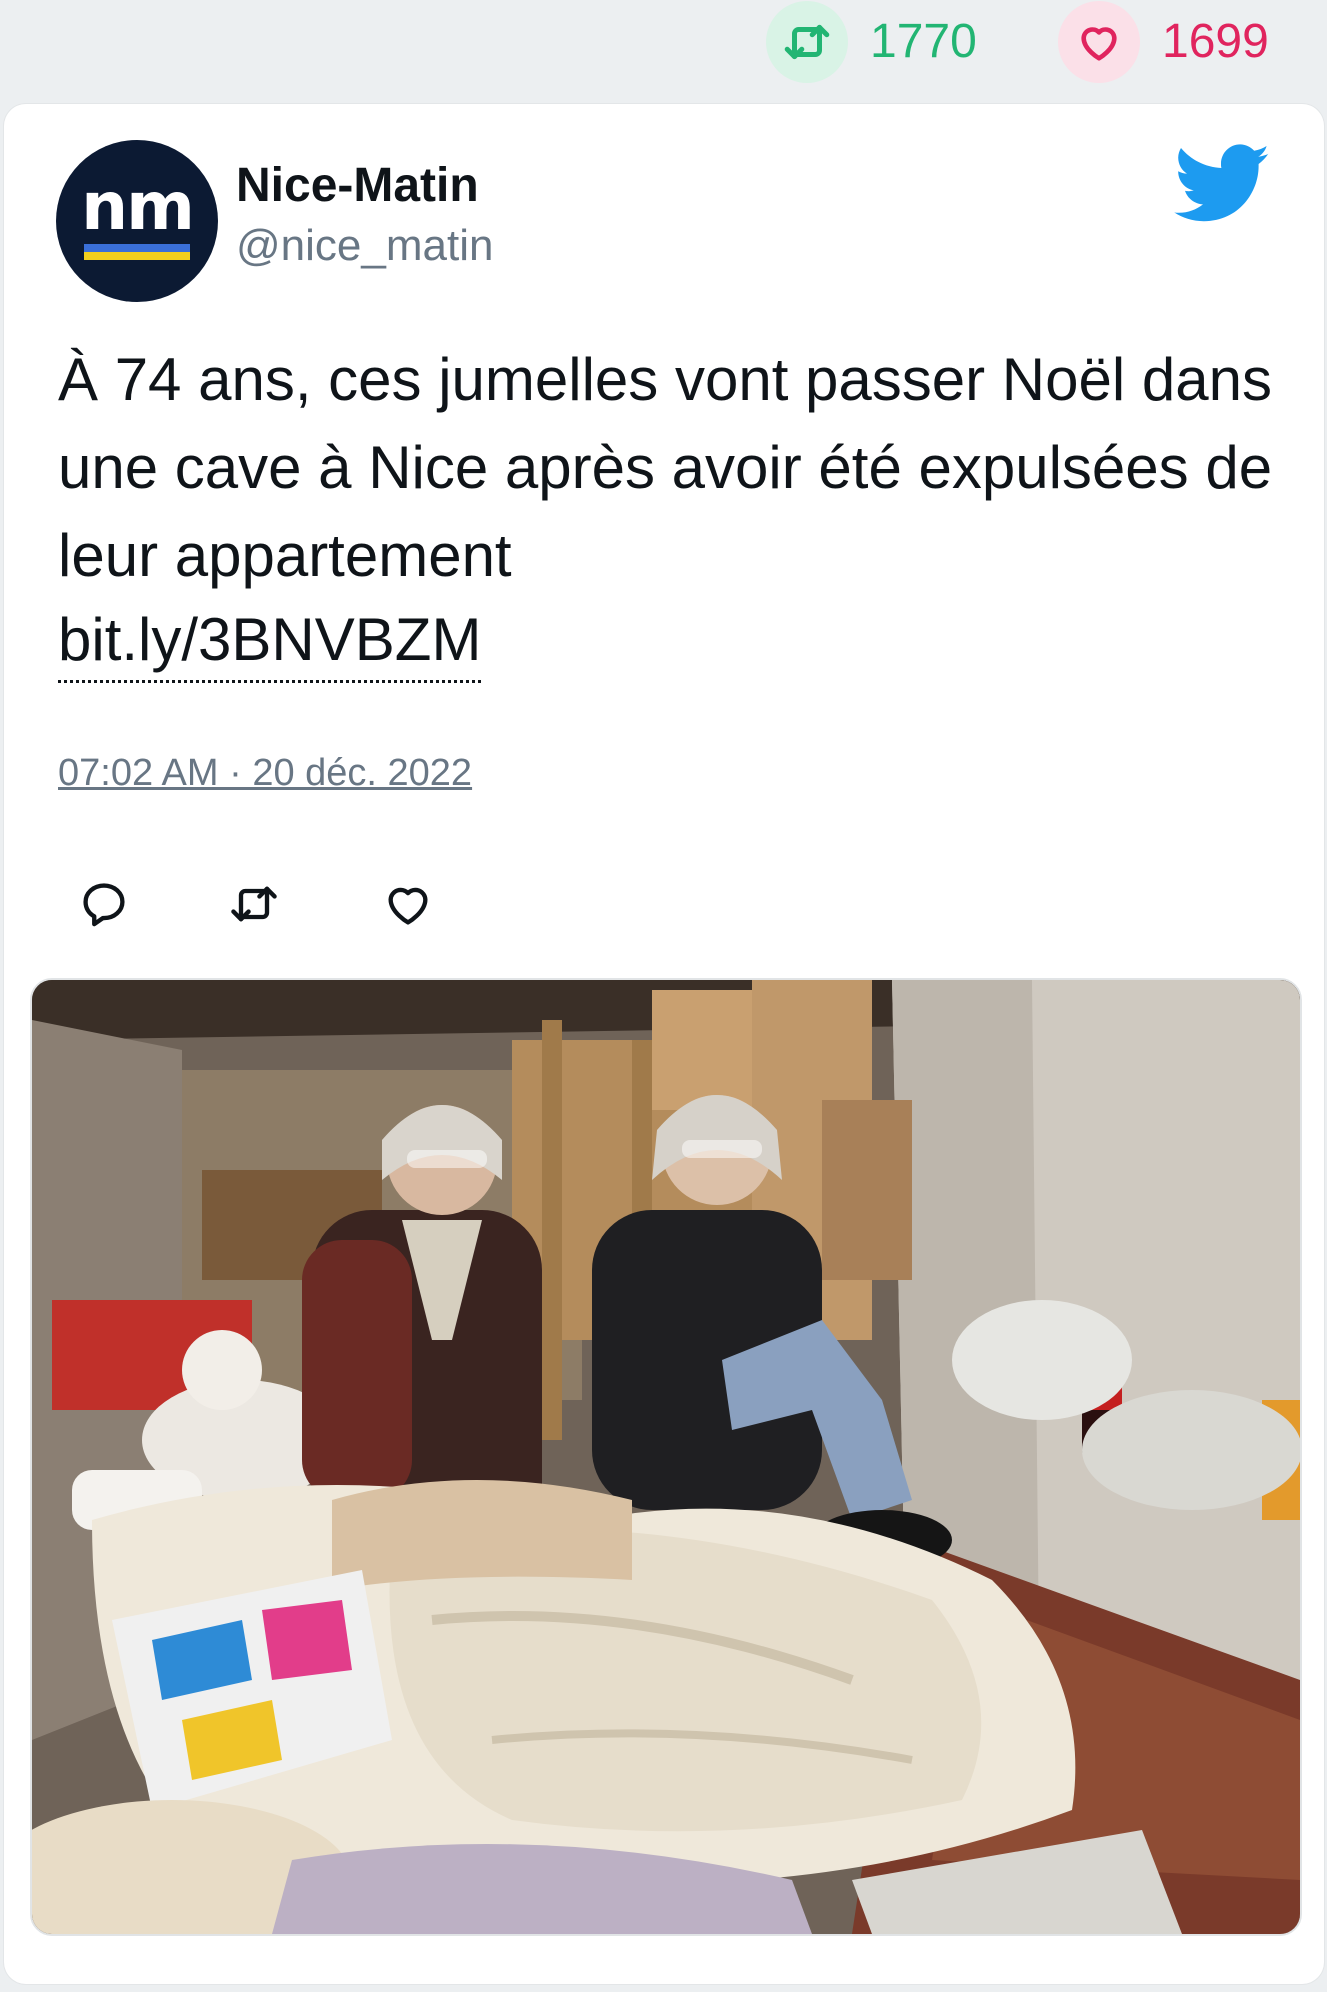 Image resolution: width=1327 pixels, height=1992 pixels. Describe the element at coordinates (137, 248) in the screenshot. I see `avatar-stripe-blue` at that location.